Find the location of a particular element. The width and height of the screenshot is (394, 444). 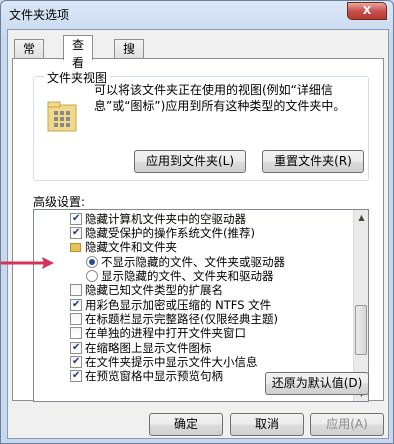

scroll-up-icon: ▲ is located at coordinates (361, 217).